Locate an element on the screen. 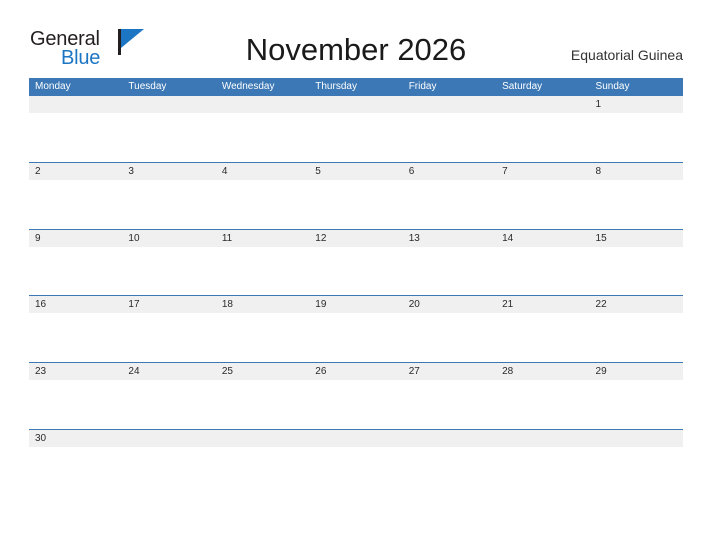 This screenshot has width=712, height=550. day-cell: 17 is located at coordinates (168, 304).